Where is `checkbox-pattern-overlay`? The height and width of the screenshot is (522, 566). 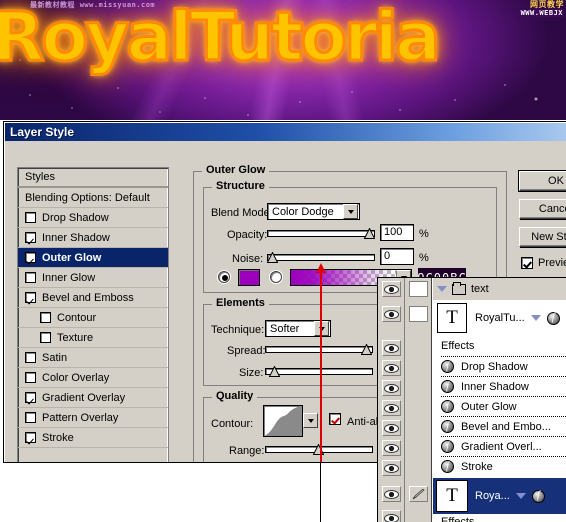
checkbox-pattern-overlay is located at coordinates (30, 417).